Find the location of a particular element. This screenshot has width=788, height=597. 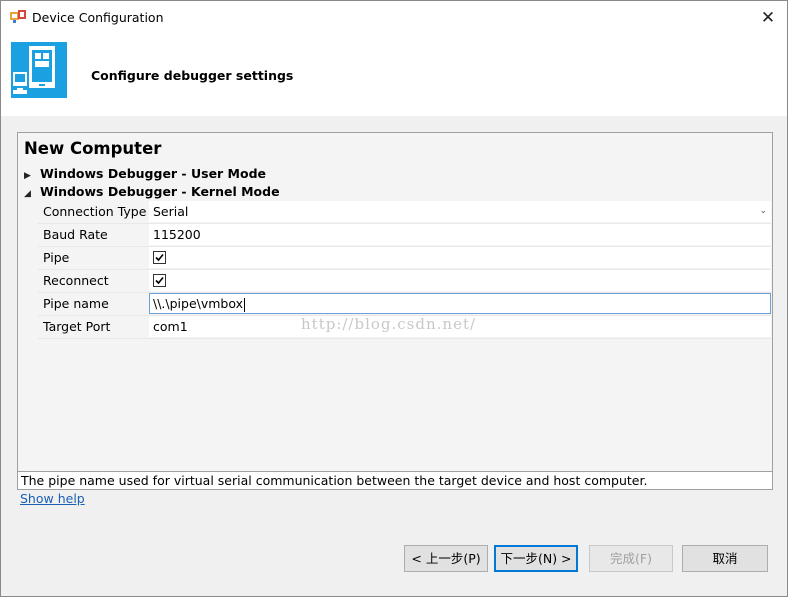

group-kernel-mode: ◢ Windows Debugger - Kernel Mode is located at coordinates (152, 192).